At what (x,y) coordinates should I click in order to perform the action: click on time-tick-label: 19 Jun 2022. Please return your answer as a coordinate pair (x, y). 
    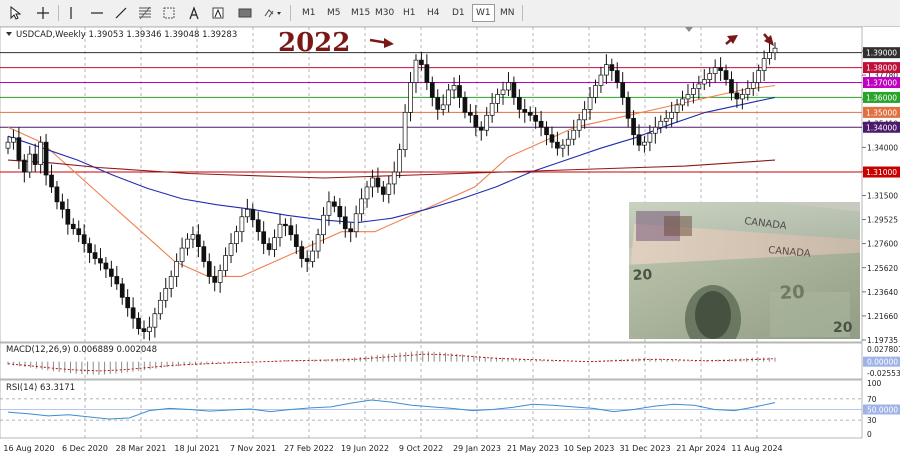
    Looking at the image, I should click on (365, 448).